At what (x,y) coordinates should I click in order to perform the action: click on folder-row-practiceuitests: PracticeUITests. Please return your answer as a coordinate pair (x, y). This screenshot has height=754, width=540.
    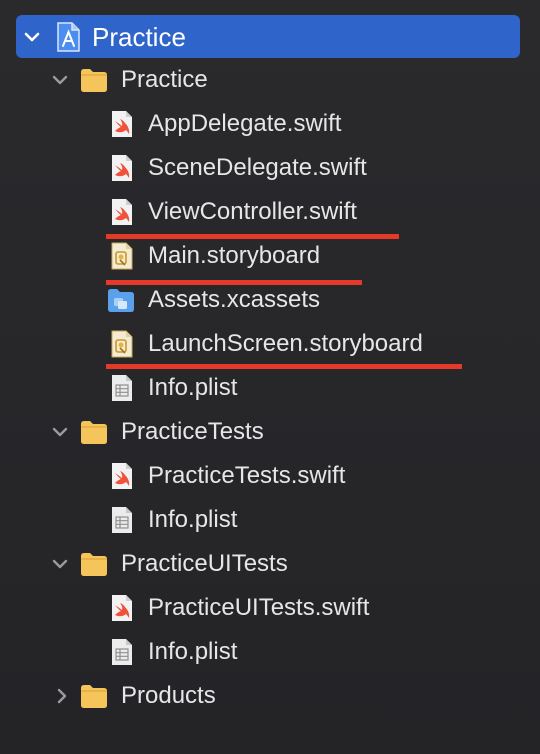
    Looking at the image, I should click on (270, 564).